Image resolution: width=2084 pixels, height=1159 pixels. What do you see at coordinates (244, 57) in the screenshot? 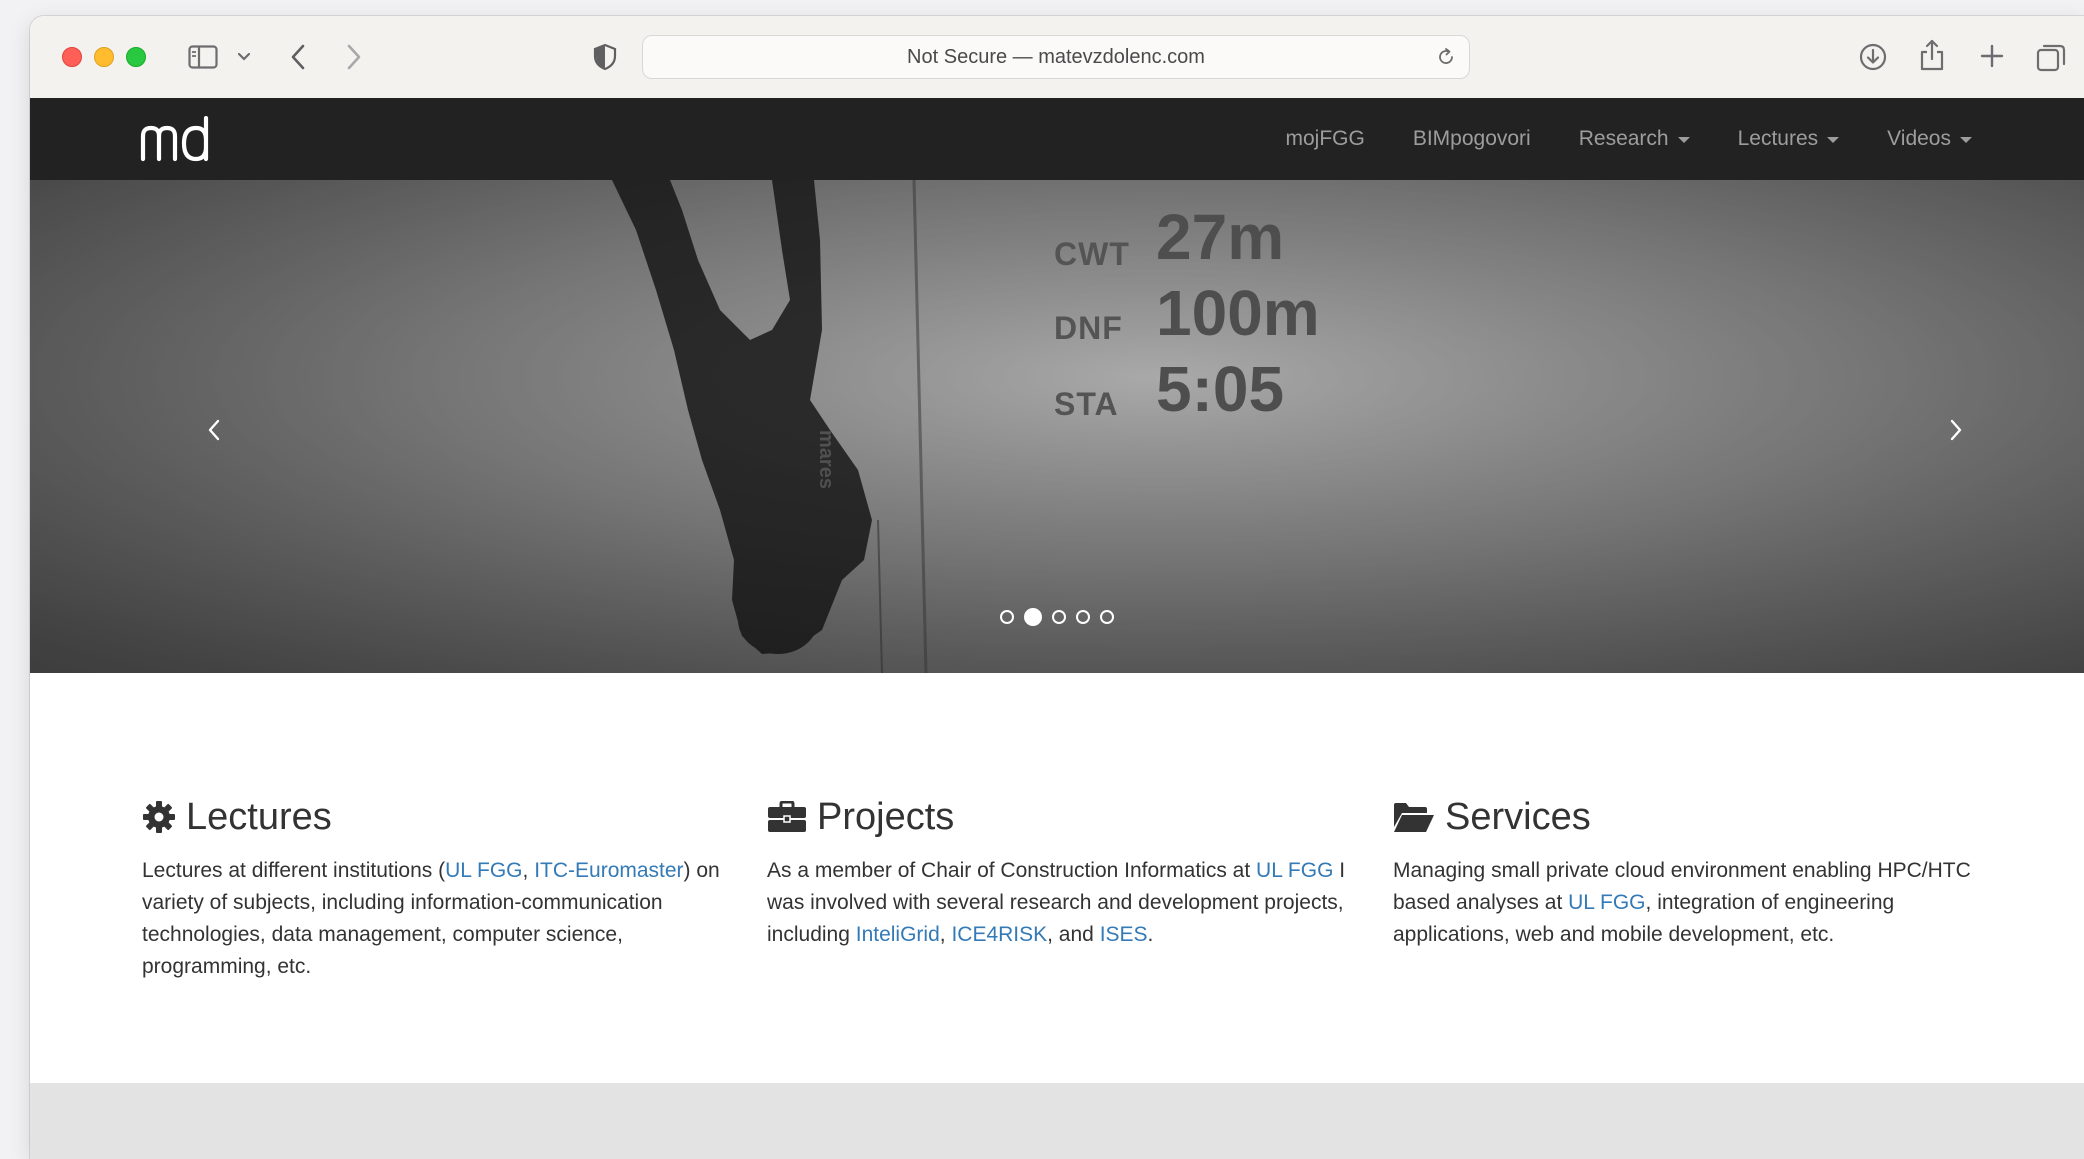
I see `chevron-down-icon` at bounding box center [244, 57].